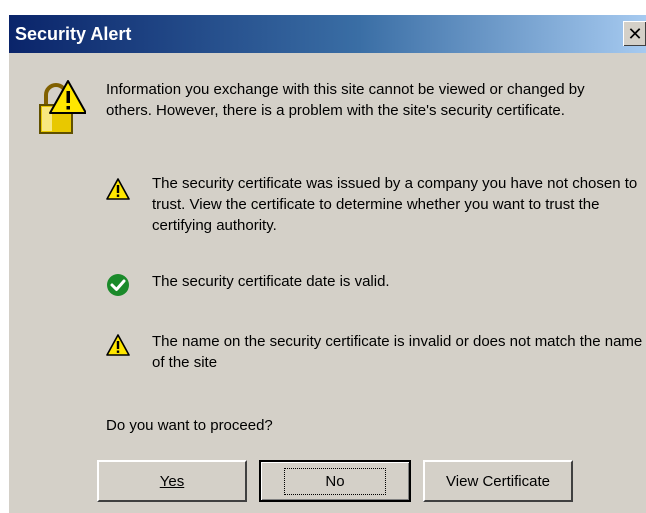 The image size is (646, 513). I want to click on view-certificate-button-label: View Certificate, so click(498, 481).